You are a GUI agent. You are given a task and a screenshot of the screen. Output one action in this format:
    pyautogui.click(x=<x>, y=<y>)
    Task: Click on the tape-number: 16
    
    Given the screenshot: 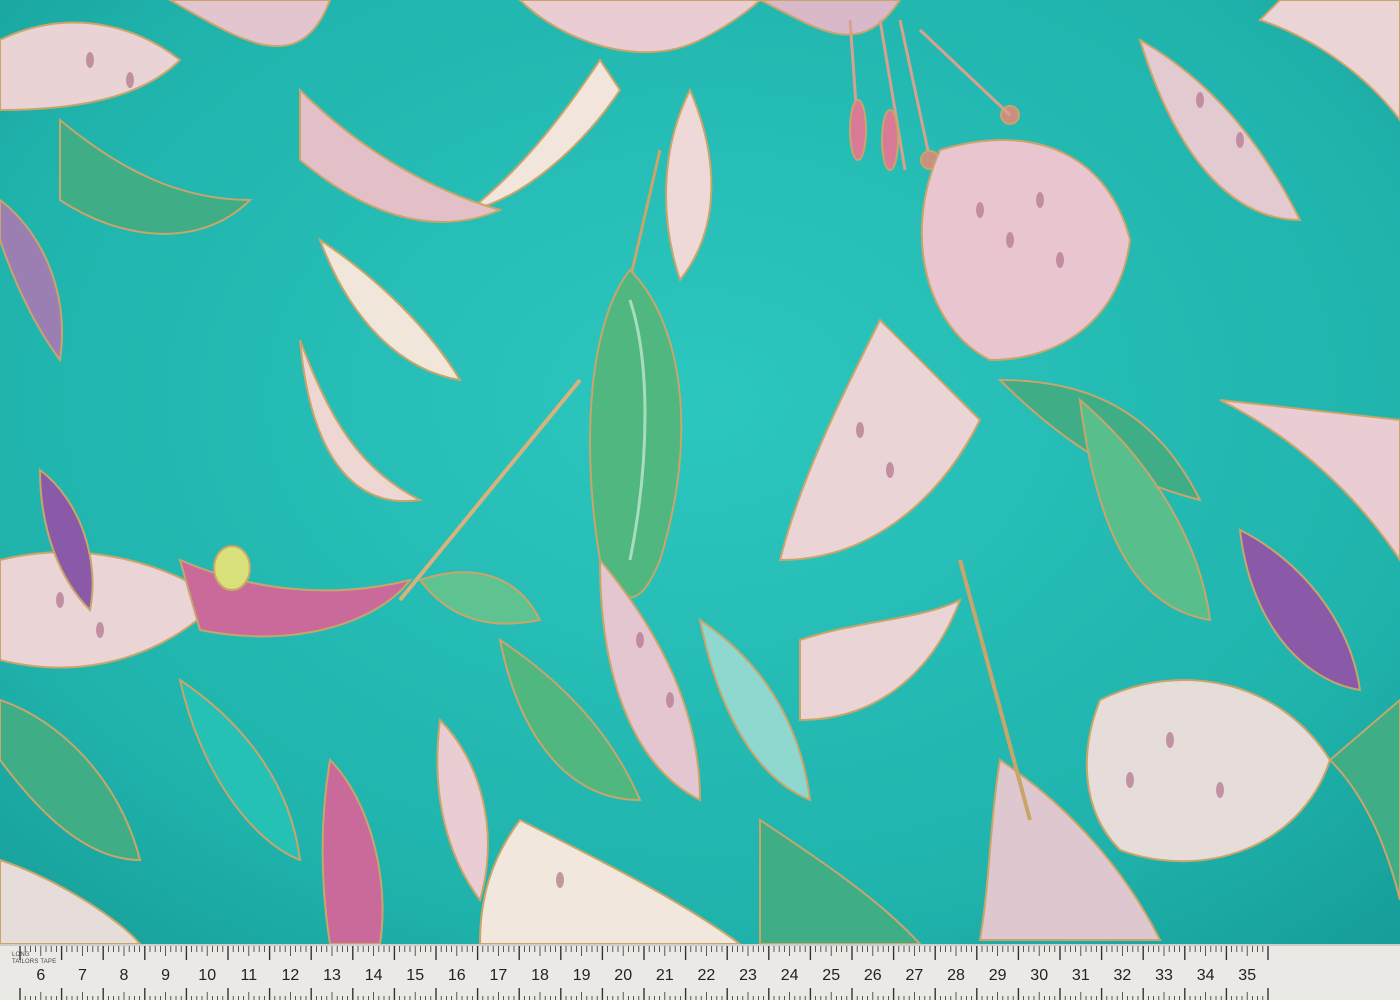 What is the action you would take?
    pyautogui.click(x=457, y=975)
    